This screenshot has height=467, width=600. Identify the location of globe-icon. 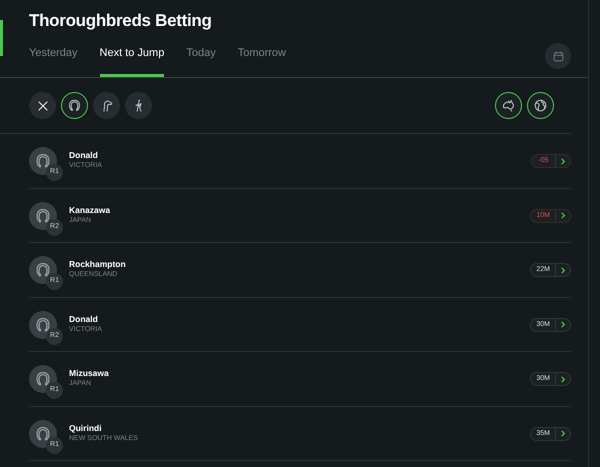
(540, 106).